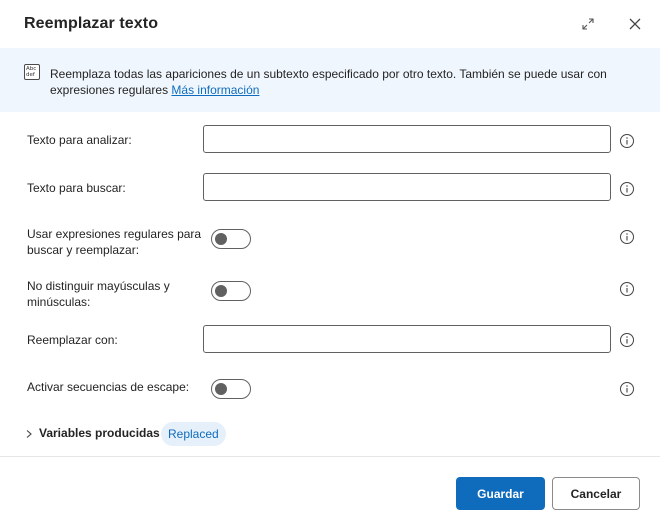 This screenshot has height=529, width=660. Describe the element at coordinates (231, 389) in the screenshot. I see `escape-sequences-toggle` at that location.